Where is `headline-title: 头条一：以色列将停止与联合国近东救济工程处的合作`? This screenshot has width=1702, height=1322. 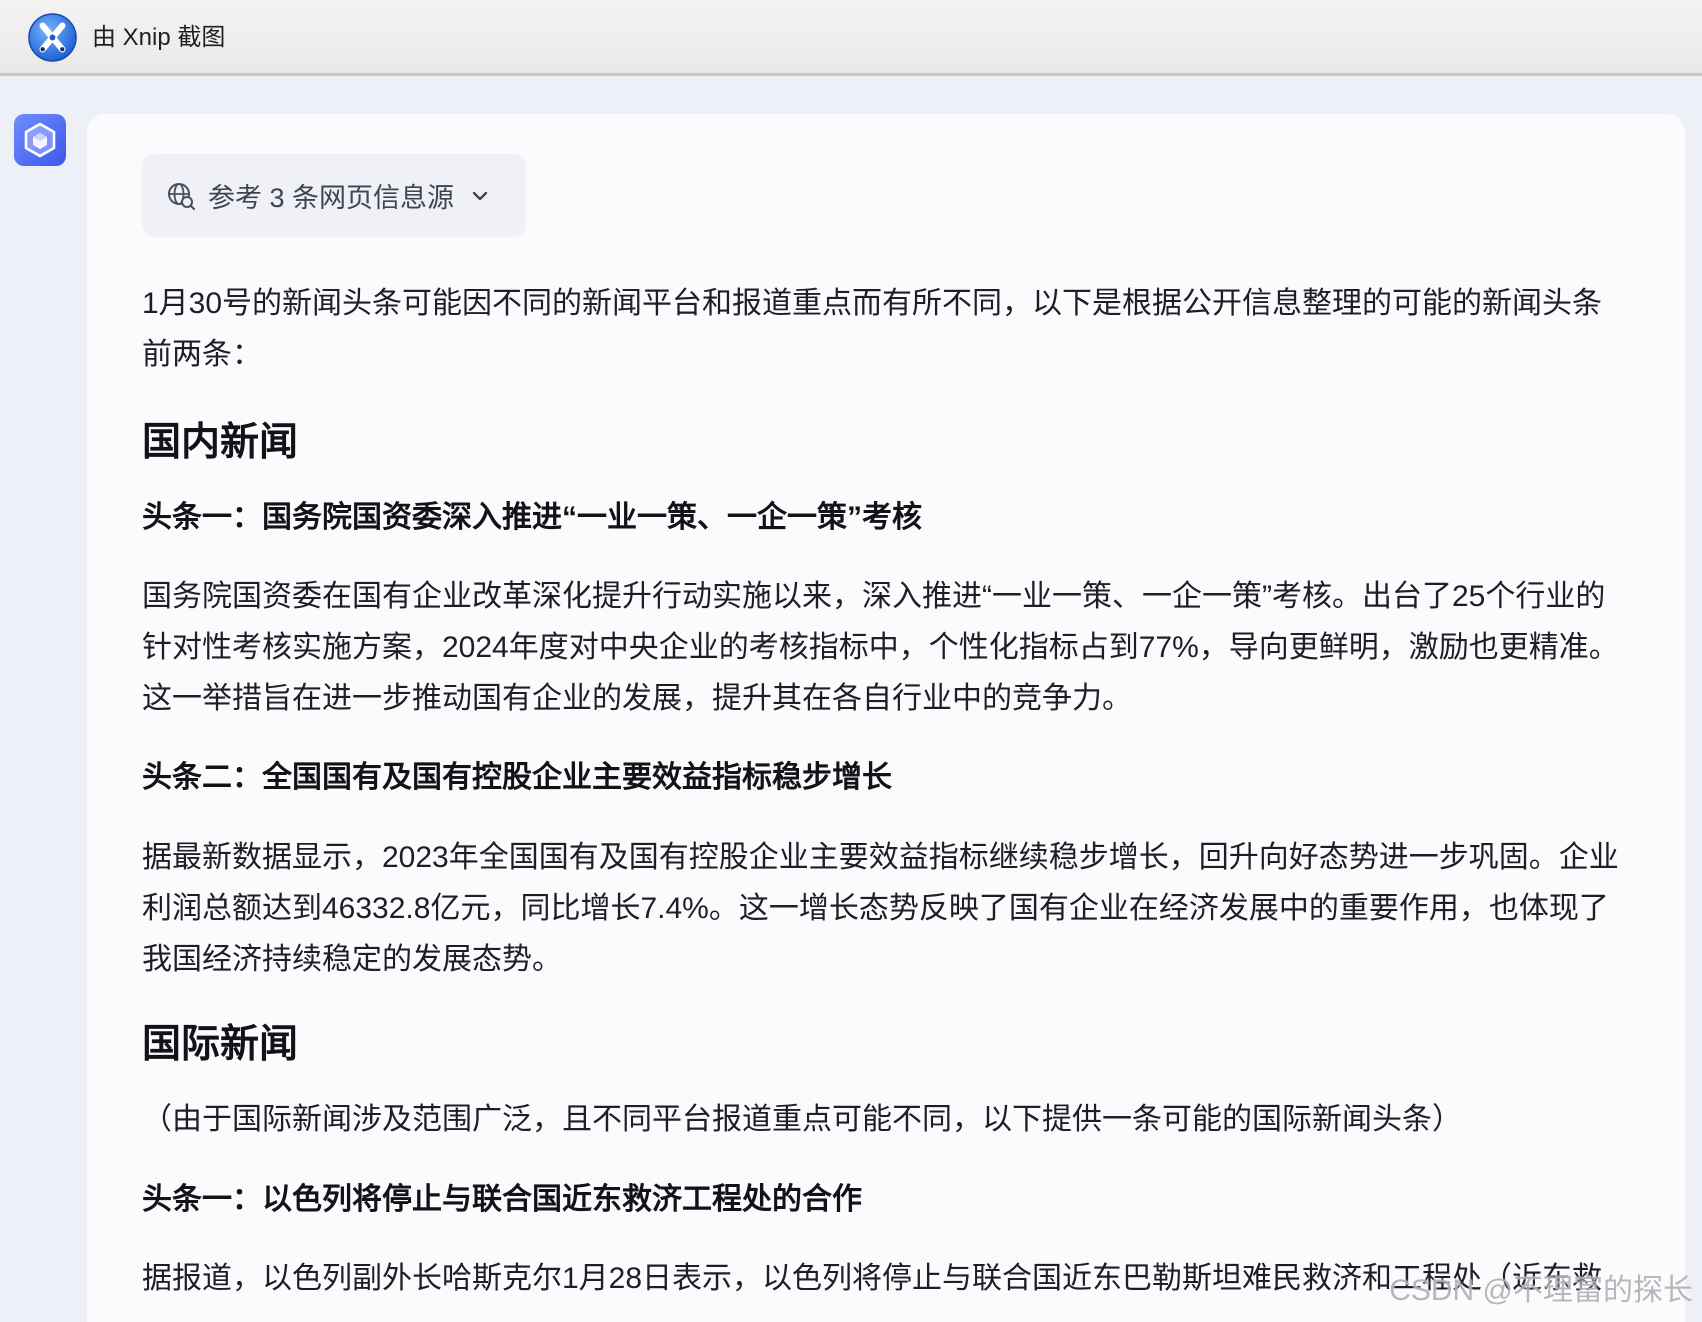
headline-title: 头条一：以色列将停止与联合国近东救济工程处的合作 is located at coordinates (502, 1199).